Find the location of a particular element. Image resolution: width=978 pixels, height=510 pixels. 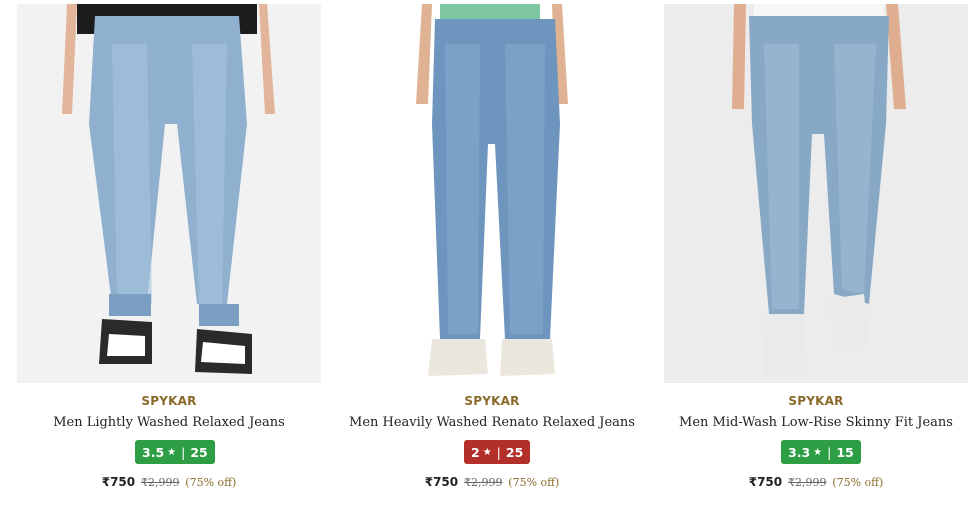

rating-badge: 3.5 ★ | 25 is located at coordinates (175, 452).